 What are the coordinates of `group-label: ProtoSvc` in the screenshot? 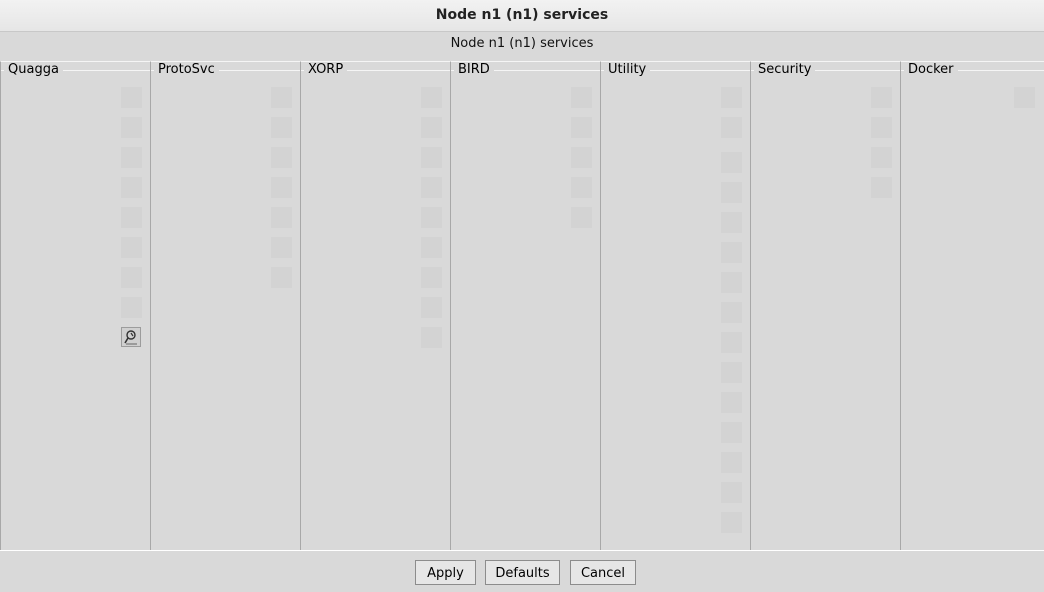 It's located at (186, 70).